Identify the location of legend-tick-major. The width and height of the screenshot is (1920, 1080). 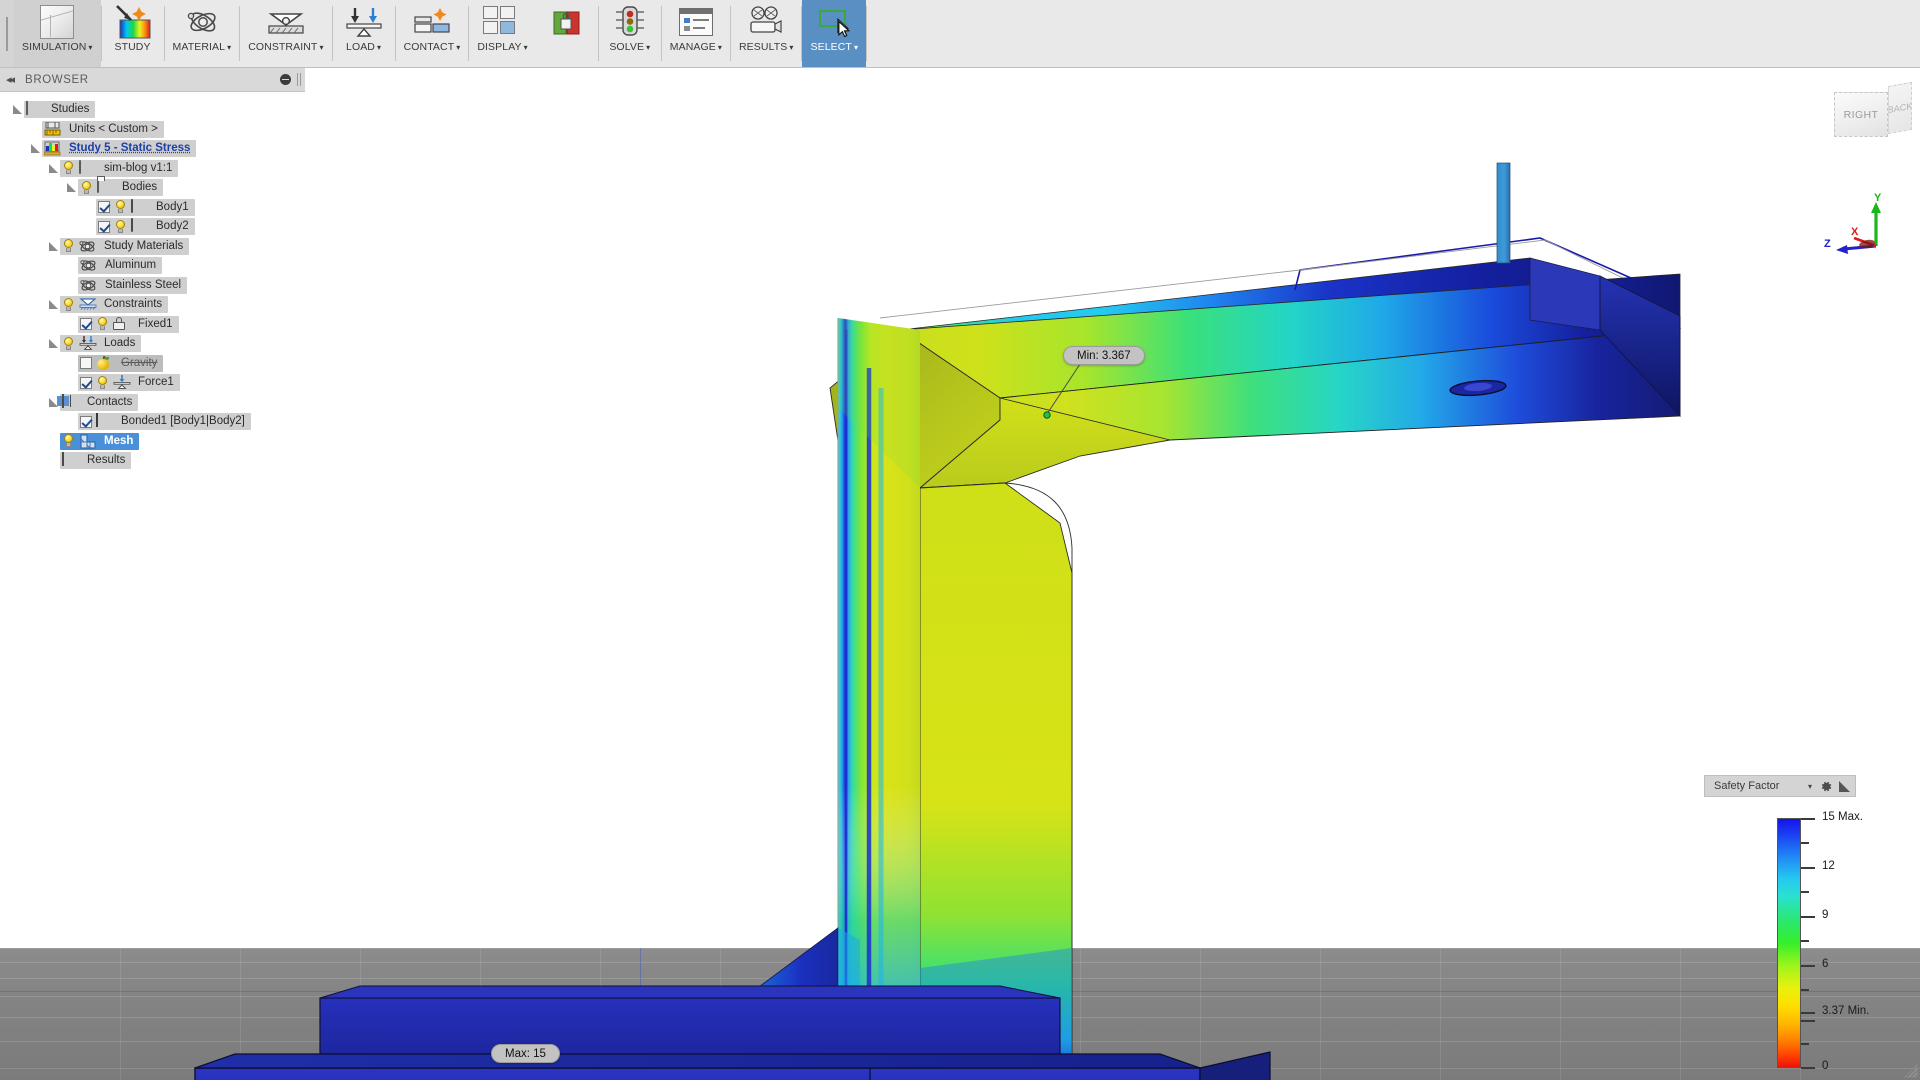
(1808, 868).